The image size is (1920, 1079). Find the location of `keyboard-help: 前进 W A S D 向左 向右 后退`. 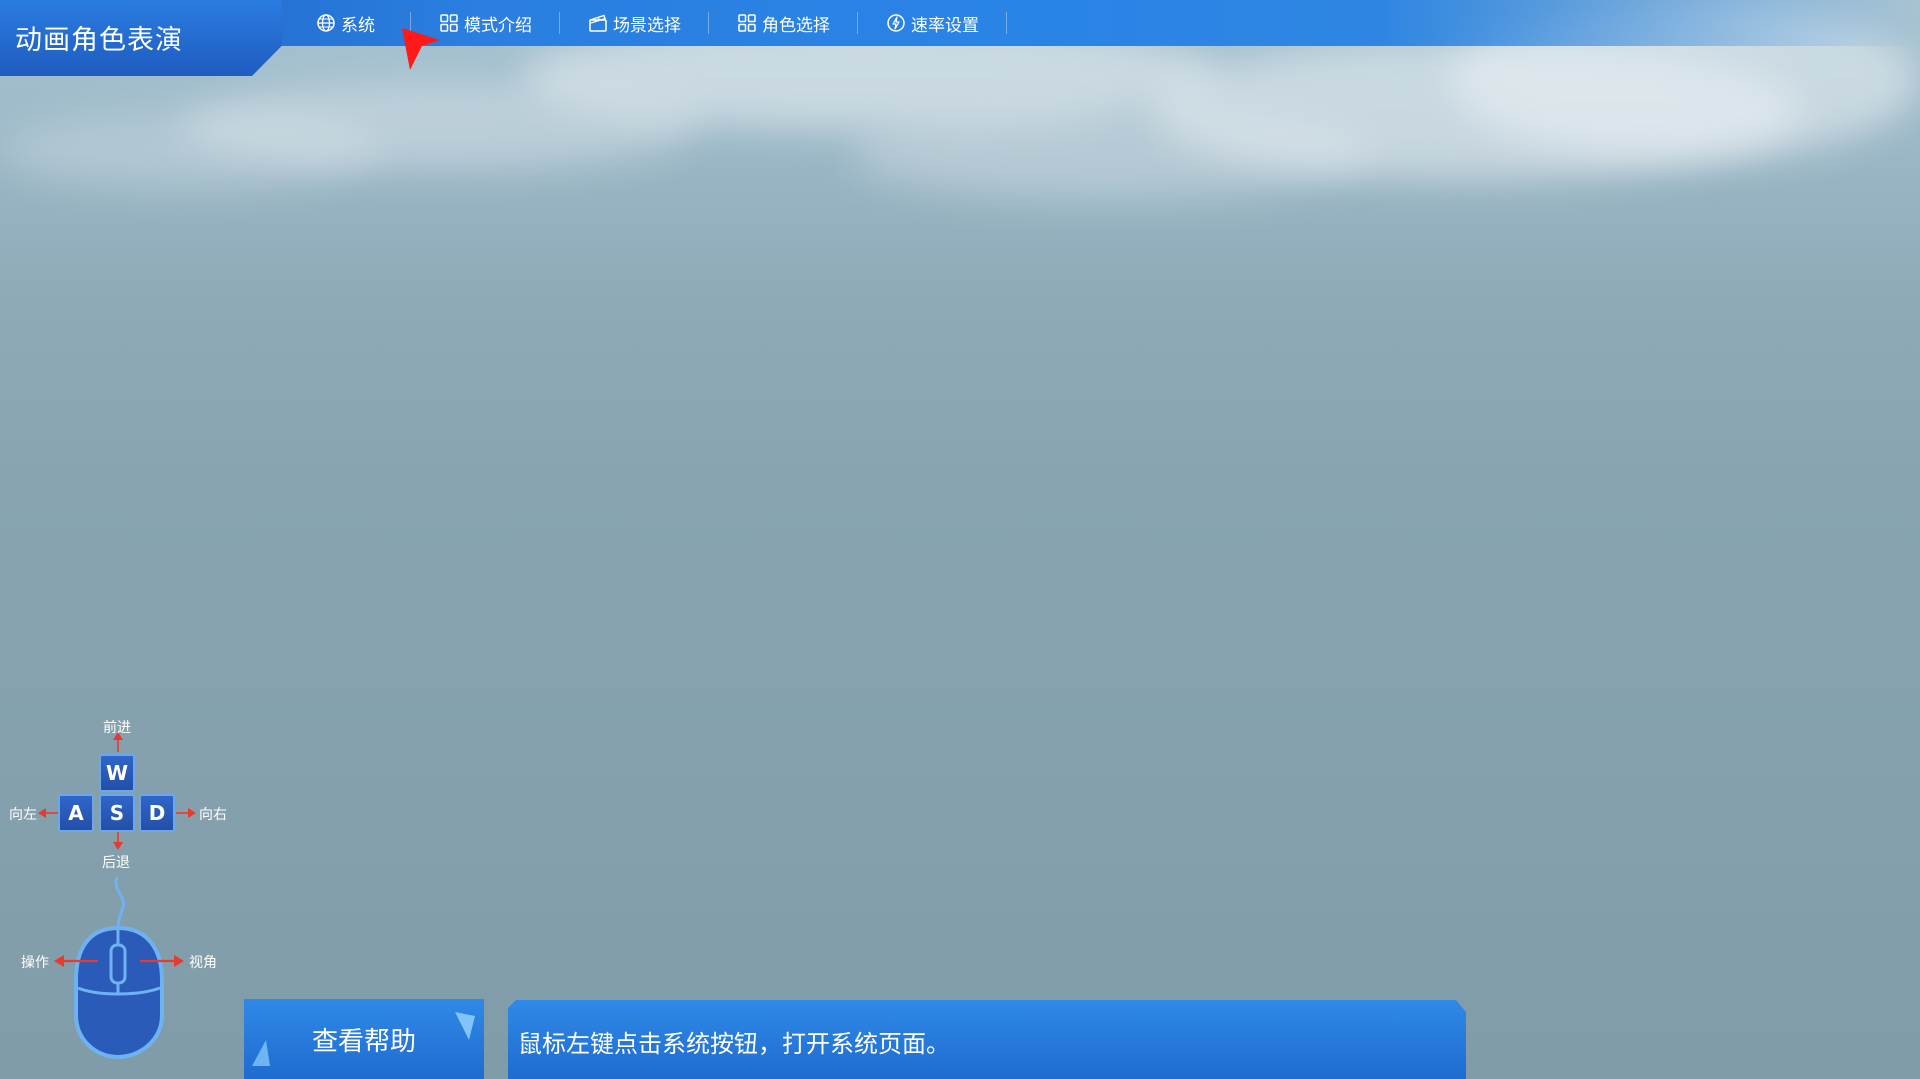

keyboard-help: 前进 W A S D 向左 向右 后退 is located at coordinates (120, 795).